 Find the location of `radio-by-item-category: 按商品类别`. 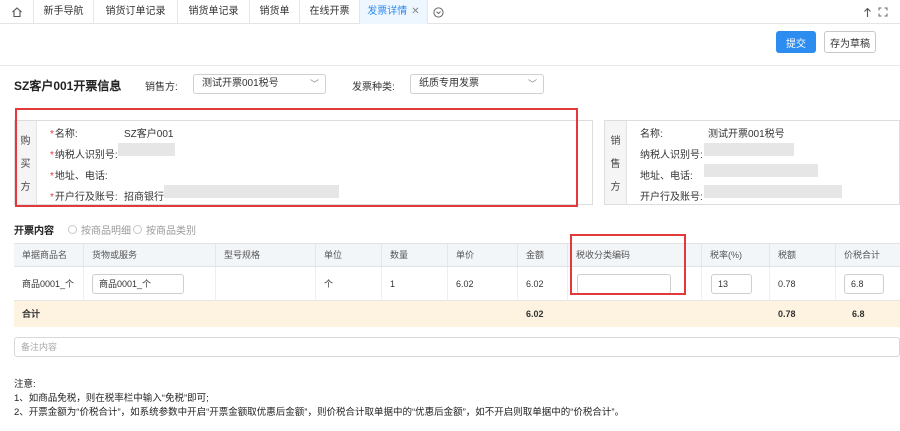

radio-by-item-category: 按商品类别 is located at coordinates (164, 229).